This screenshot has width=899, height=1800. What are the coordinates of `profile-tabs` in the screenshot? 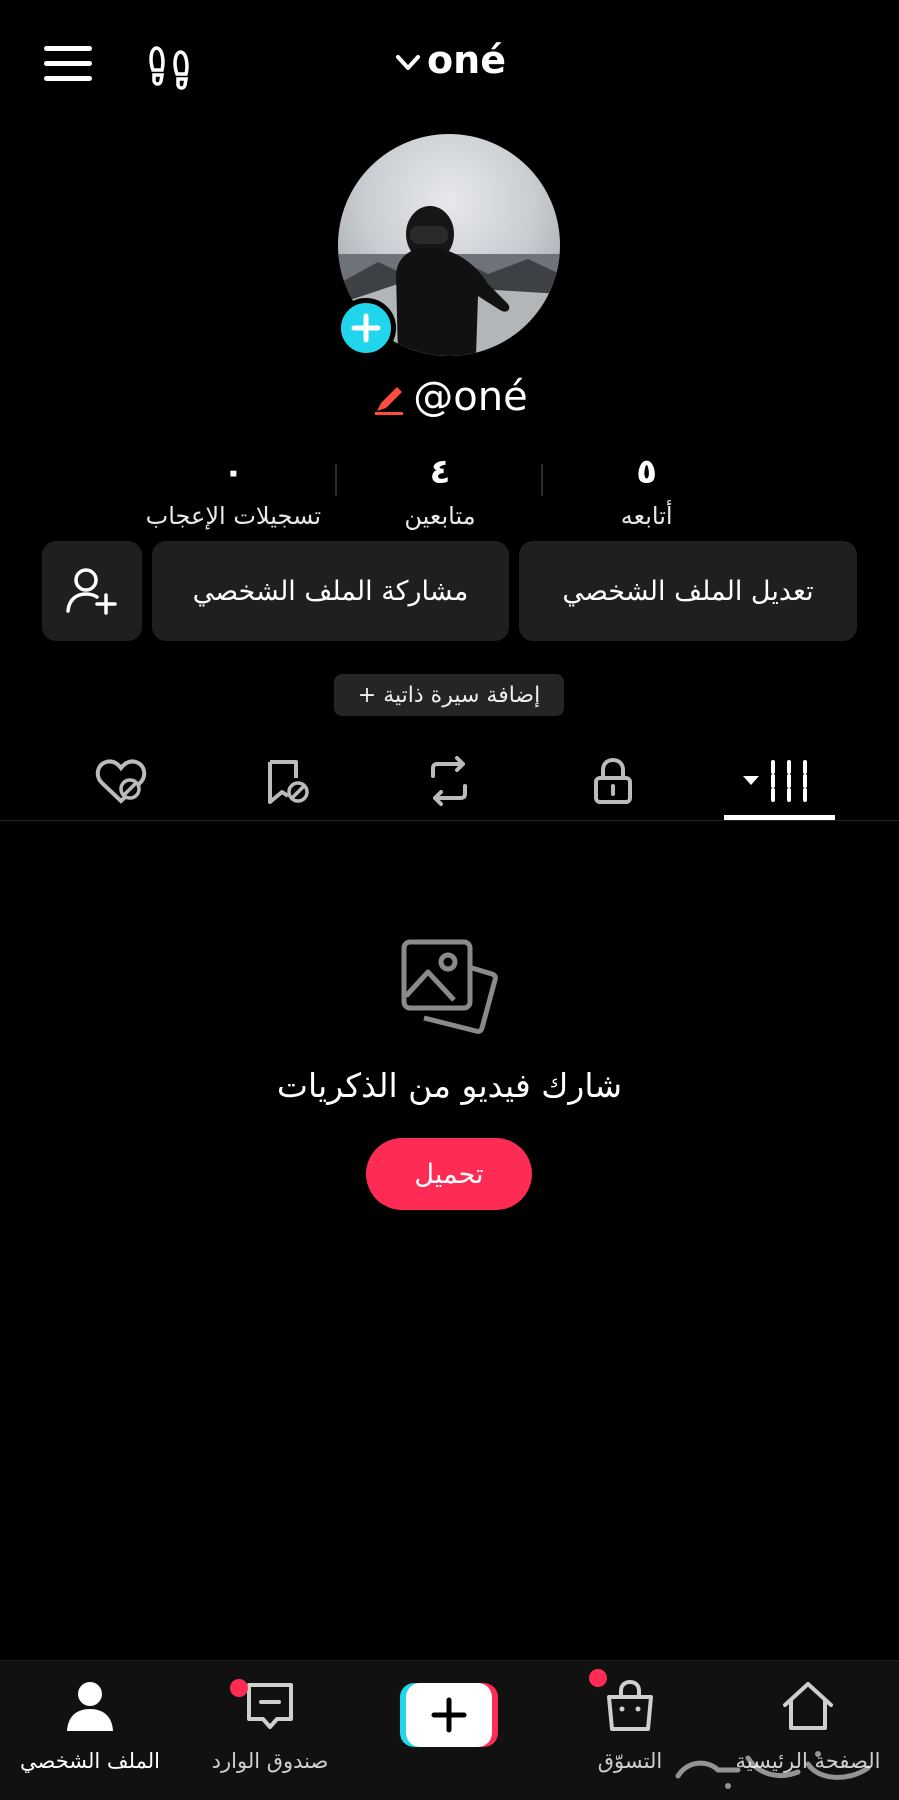 It's located at (449, 781).